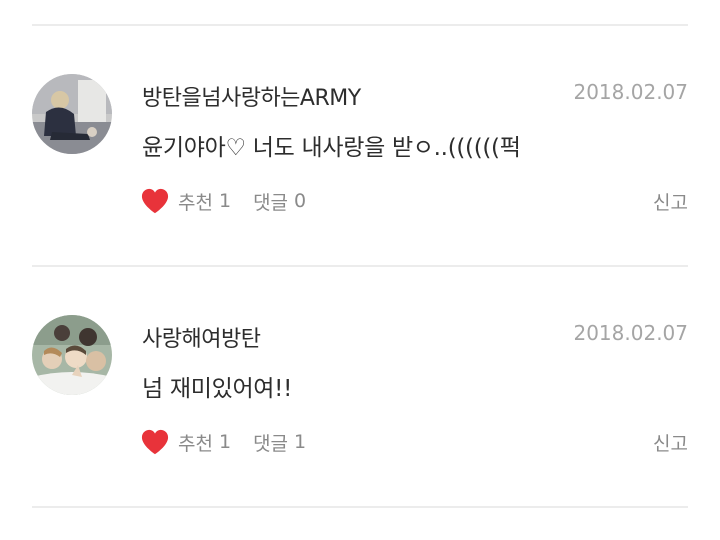 The width and height of the screenshot is (720, 540). I want to click on username: 사랑해여방탄, so click(201, 337).